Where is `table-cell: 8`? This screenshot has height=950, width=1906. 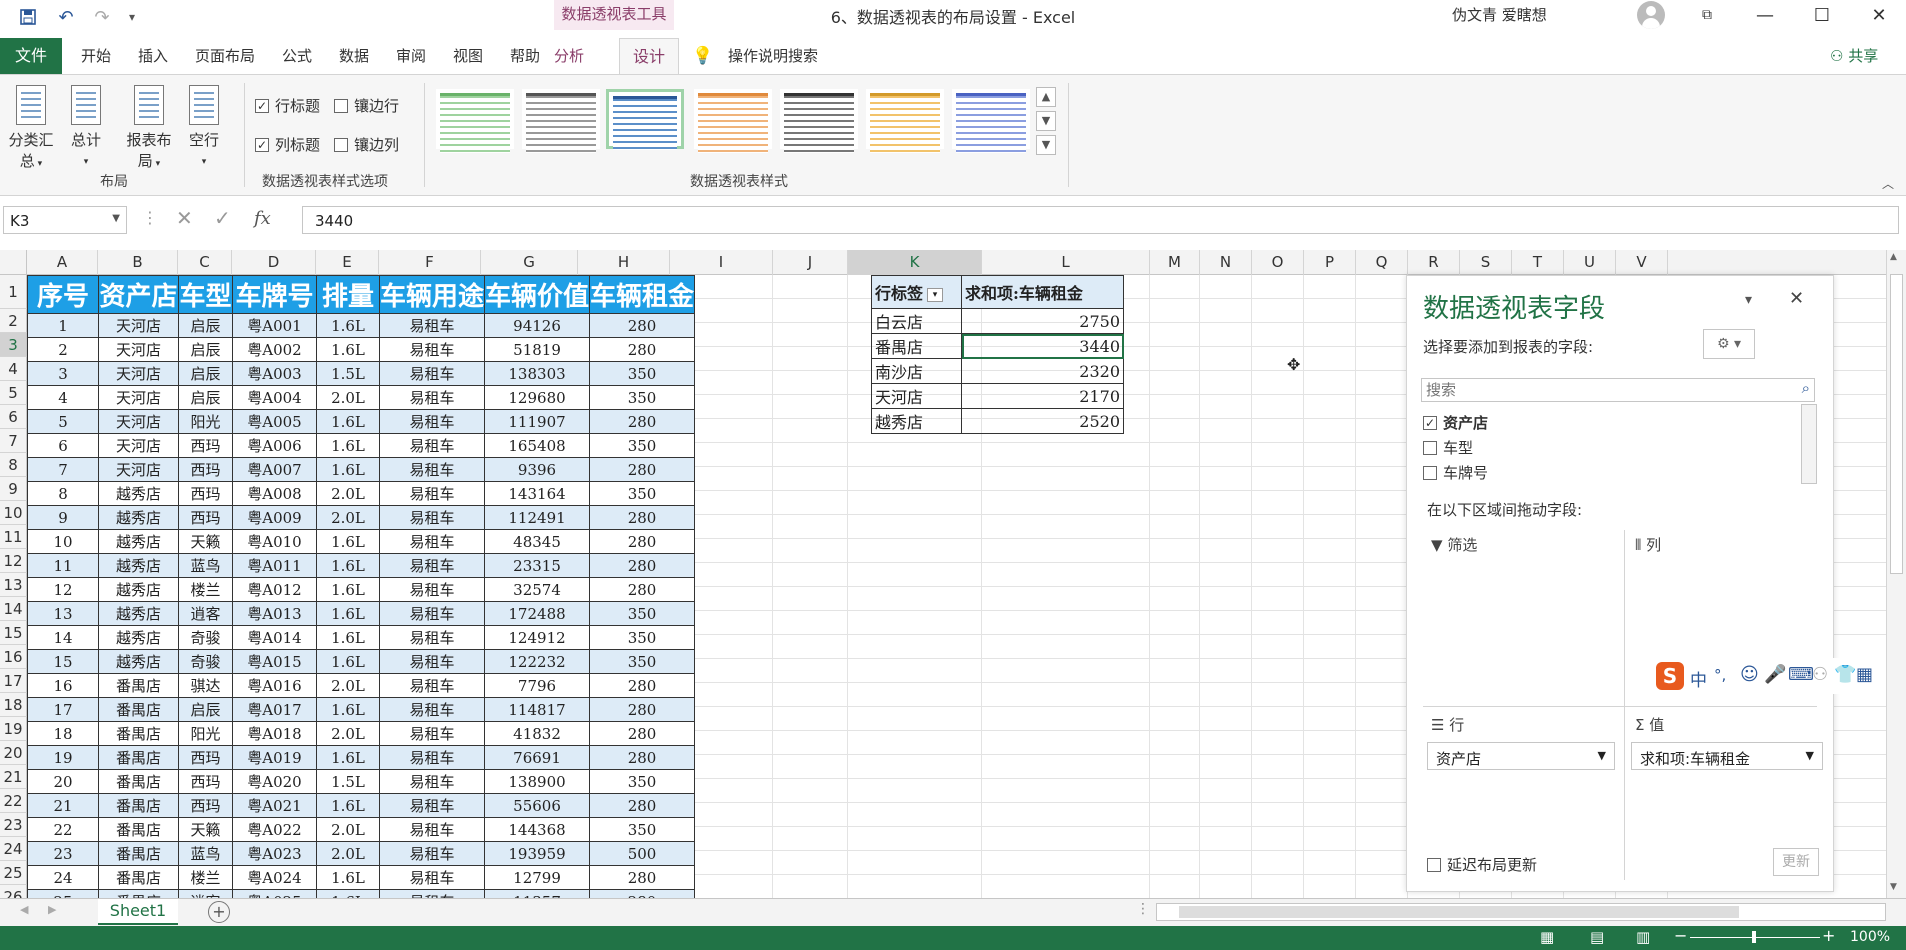
table-cell: 8 is located at coordinates (63, 493).